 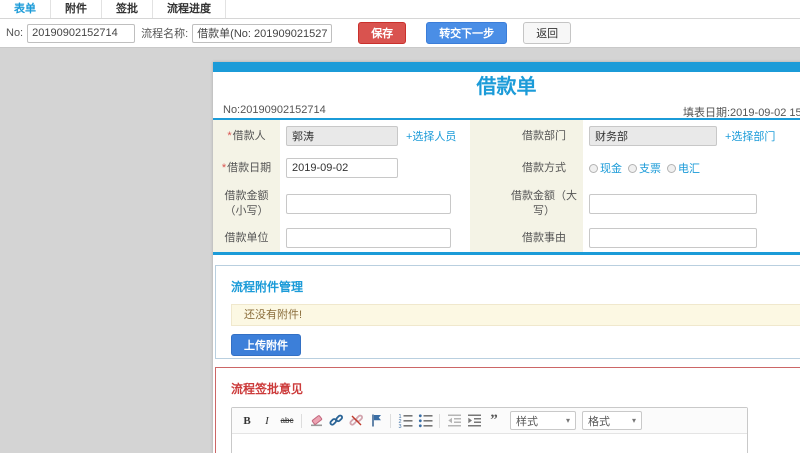 I want to click on link-icon, so click(x=336, y=421).